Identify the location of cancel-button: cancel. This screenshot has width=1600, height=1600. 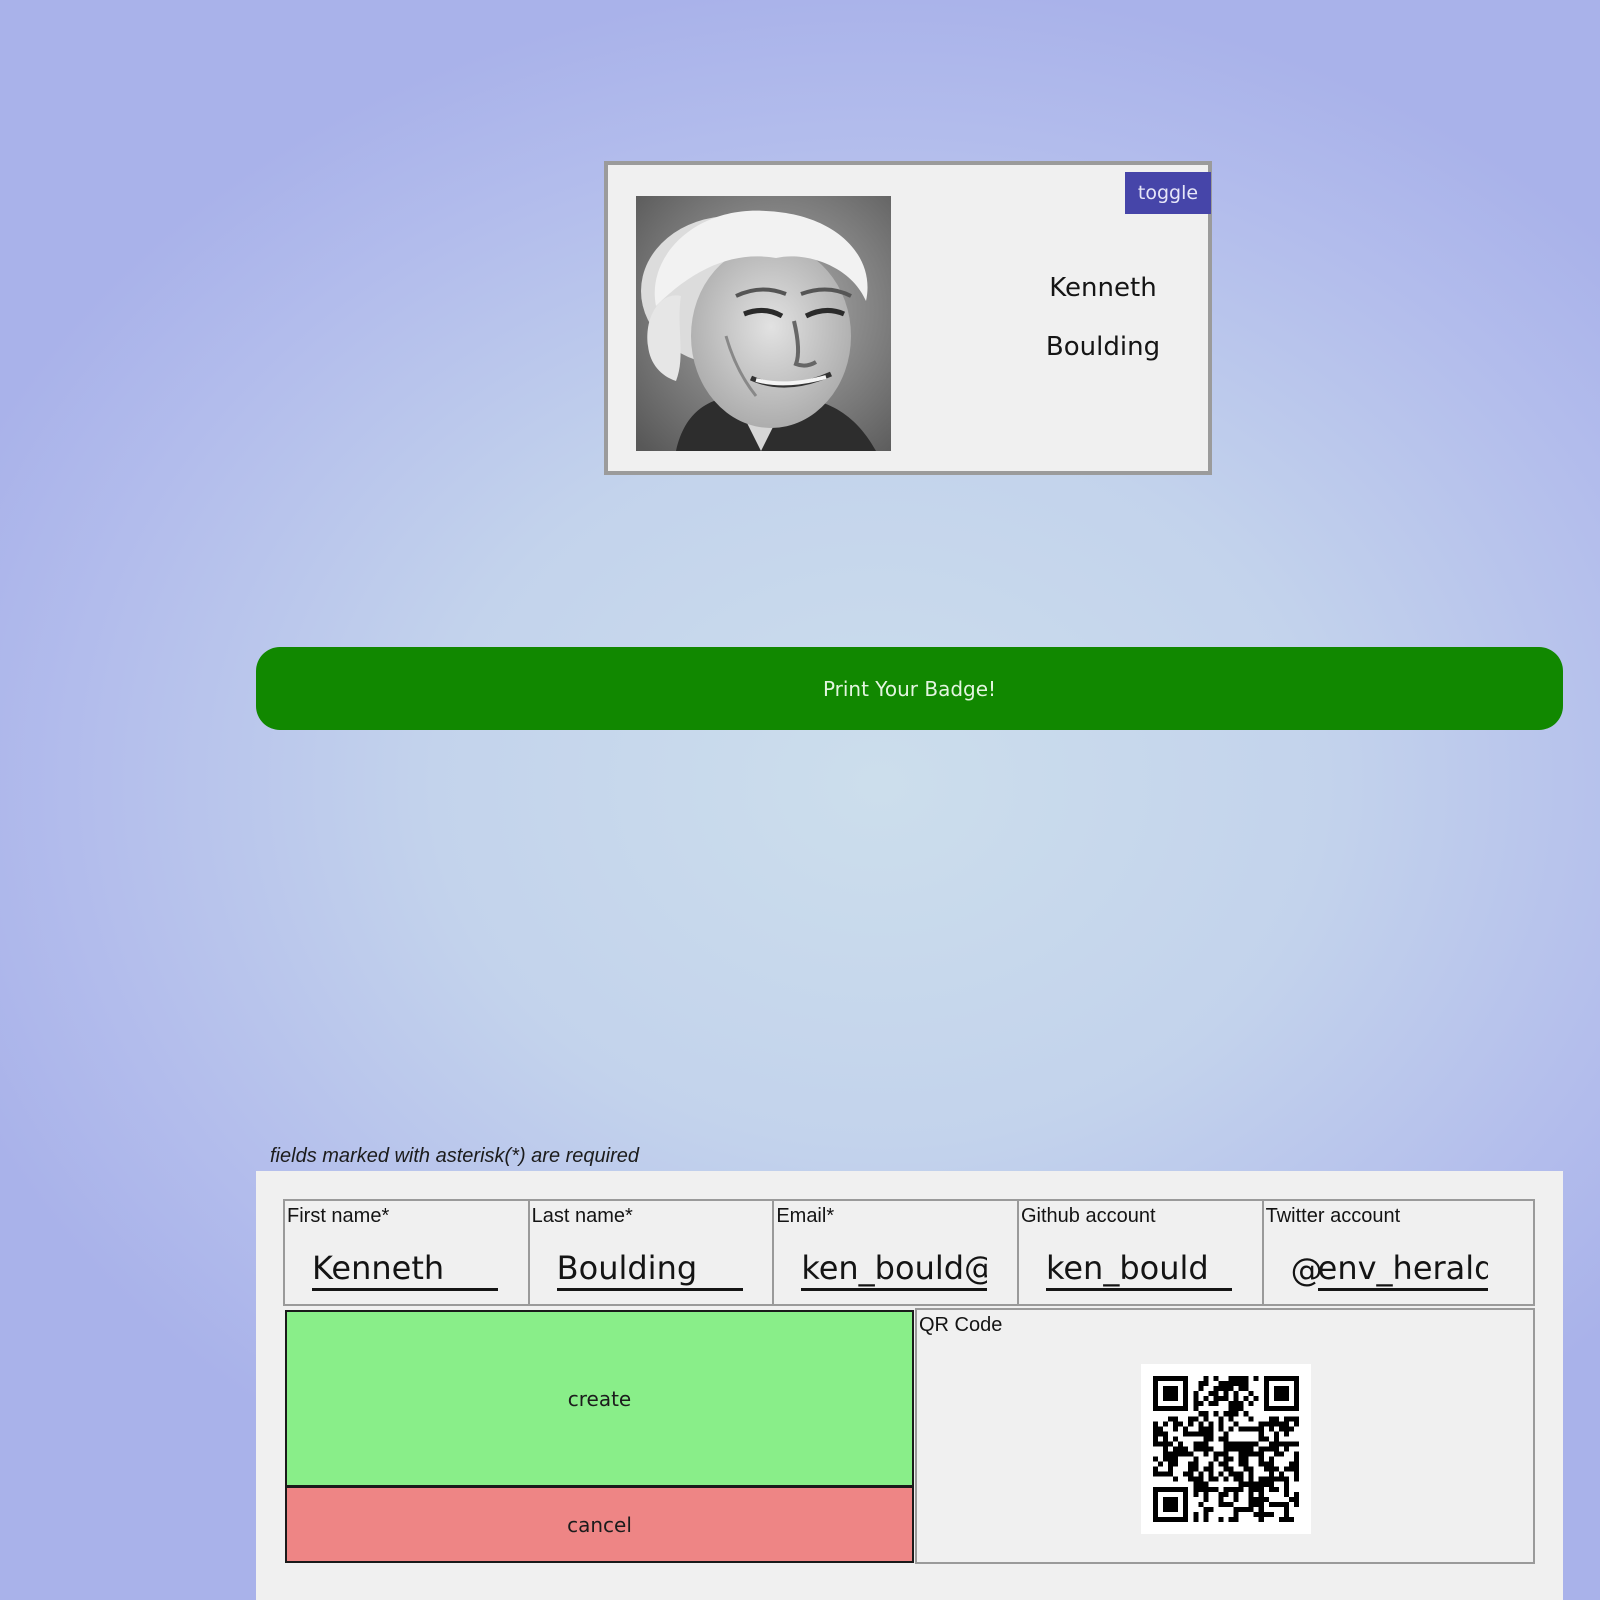
(599, 1524).